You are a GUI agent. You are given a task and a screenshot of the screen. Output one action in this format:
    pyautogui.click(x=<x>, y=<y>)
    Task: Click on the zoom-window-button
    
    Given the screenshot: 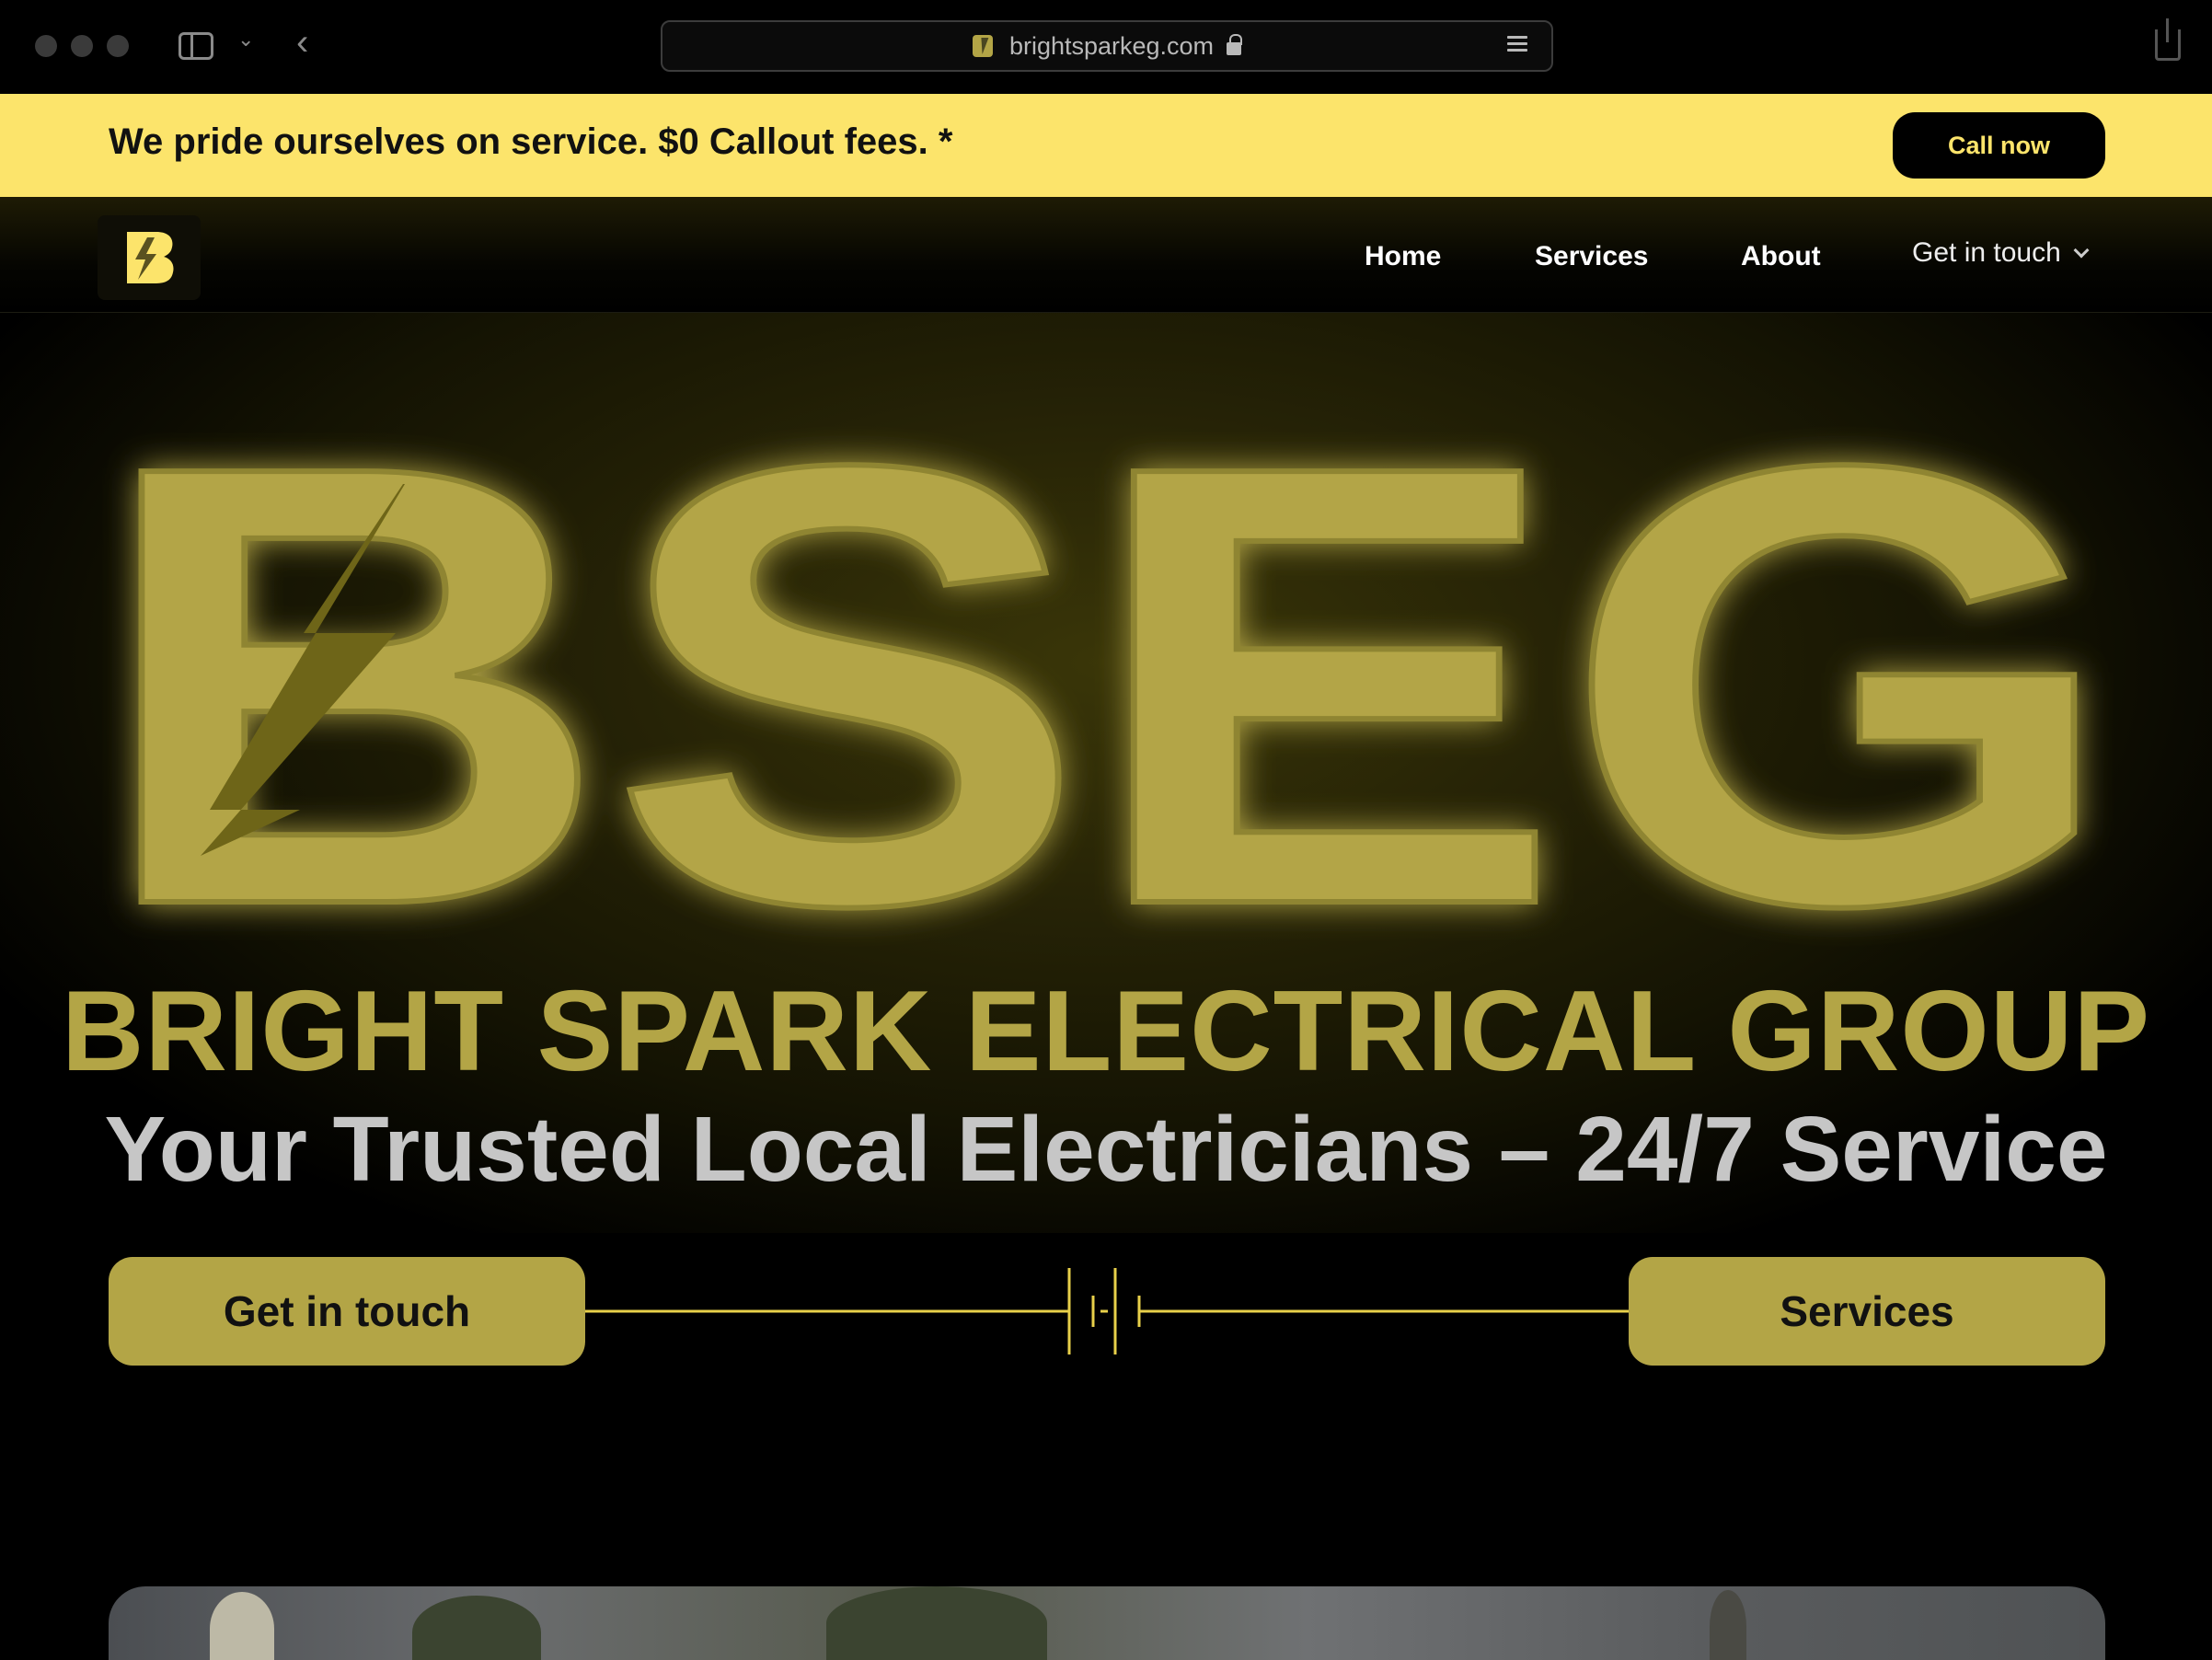 What is the action you would take?
    pyautogui.click(x=118, y=46)
    